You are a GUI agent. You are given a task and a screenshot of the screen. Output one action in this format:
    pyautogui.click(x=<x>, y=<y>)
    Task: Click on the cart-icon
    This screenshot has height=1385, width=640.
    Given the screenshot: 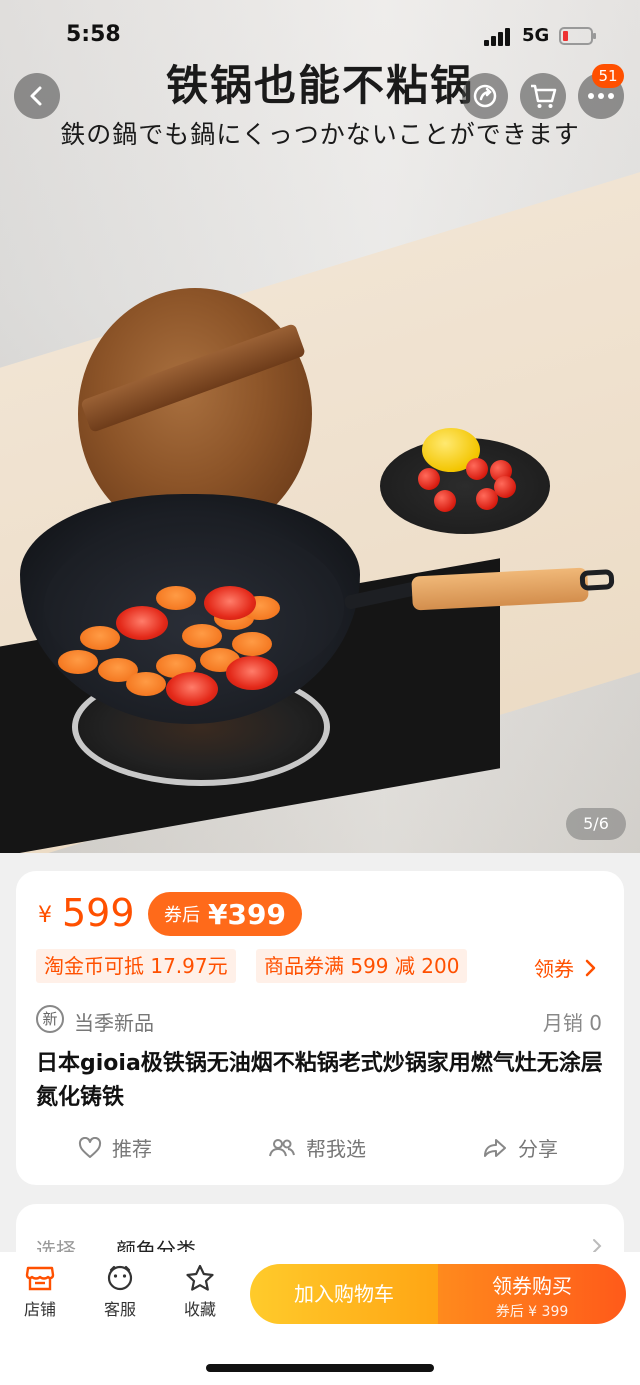 What is the action you would take?
    pyautogui.click(x=544, y=96)
    